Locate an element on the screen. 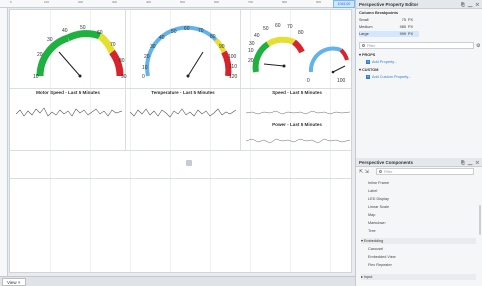 Image resolution: width=482 pixels, height=286 pixels. component-item: Embedded View is located at coordinates (382, 257).